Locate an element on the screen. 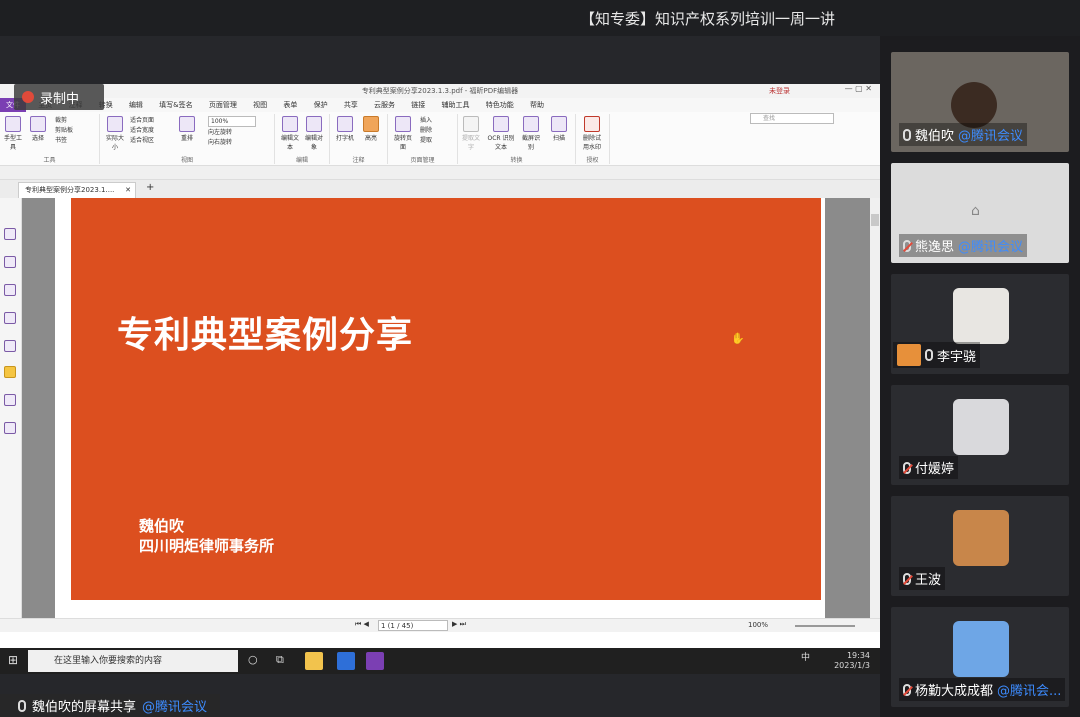  menu-form: 表单 is located at coordinates (290, 105).